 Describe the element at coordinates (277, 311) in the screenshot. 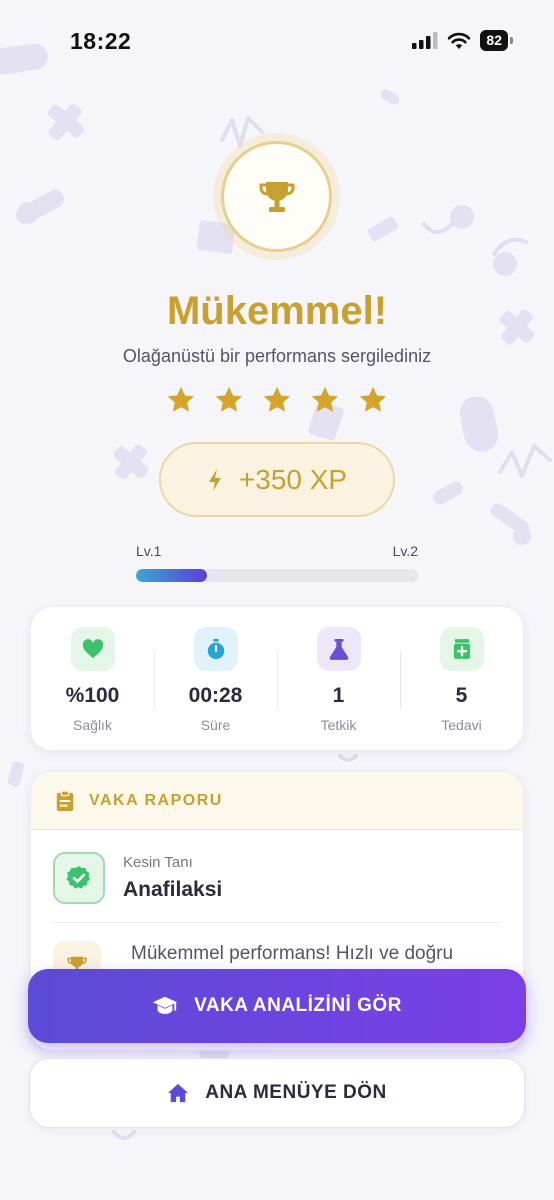

I see `result-title: Mükemmel!` at that location.